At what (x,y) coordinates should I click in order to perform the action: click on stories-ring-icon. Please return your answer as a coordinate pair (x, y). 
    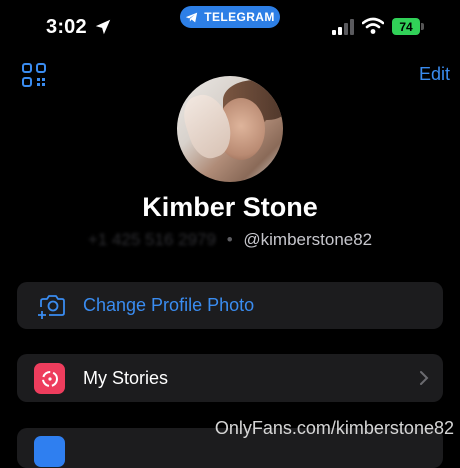
    Looking at the image, I should click on (49, 378).